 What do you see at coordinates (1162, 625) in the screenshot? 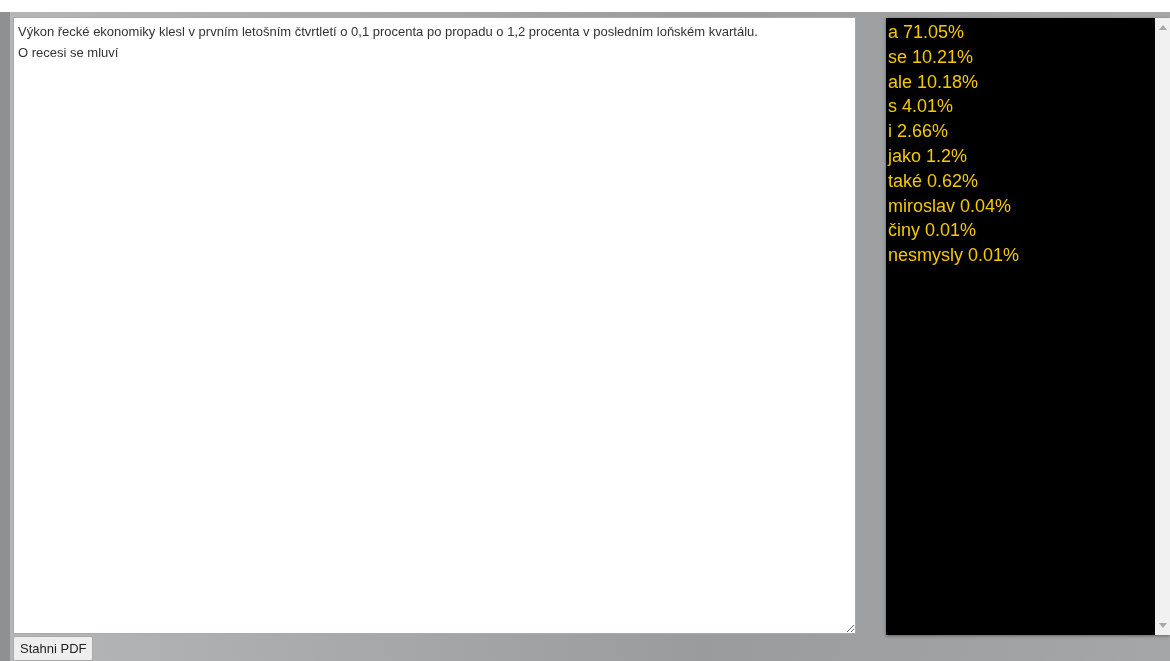
I see `scroll-down-icon` at bounding box center [1162, 625].